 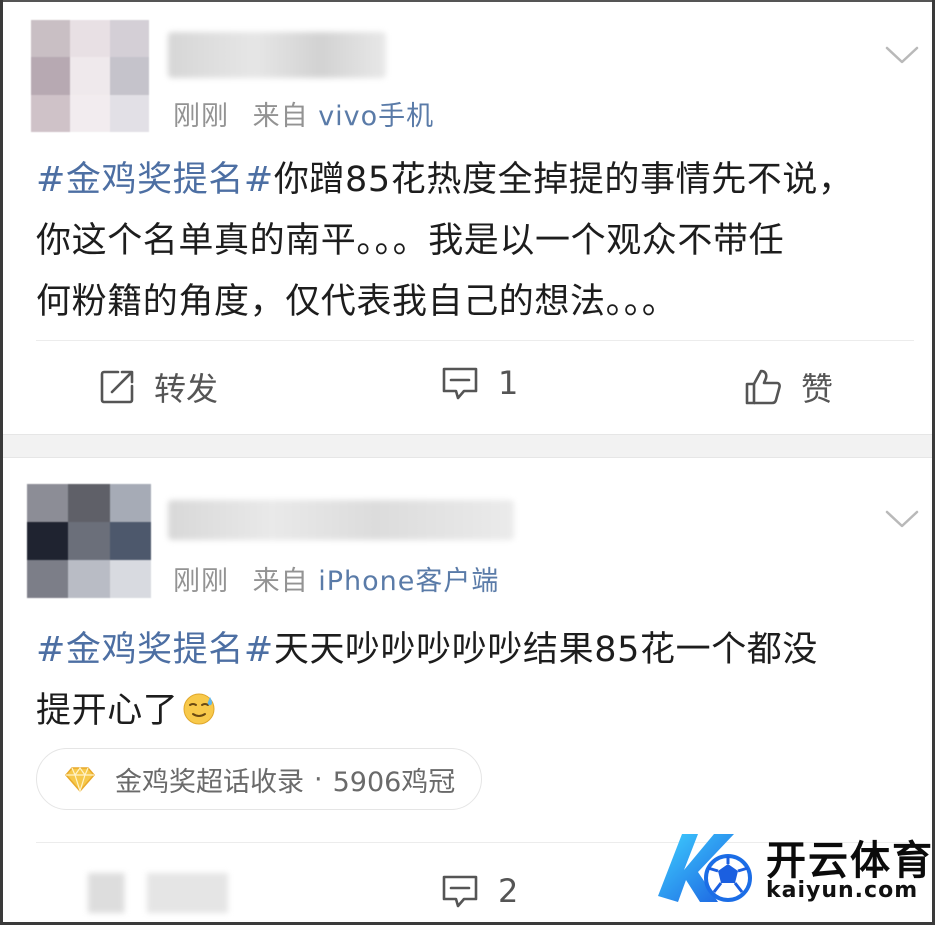 What do you see at coordinates (410, 241) in the screenshot?
I see `post-text-line-2: 你这个名单真的南平。。。我是以一个观众不带任` at bounding box center [410, 241].